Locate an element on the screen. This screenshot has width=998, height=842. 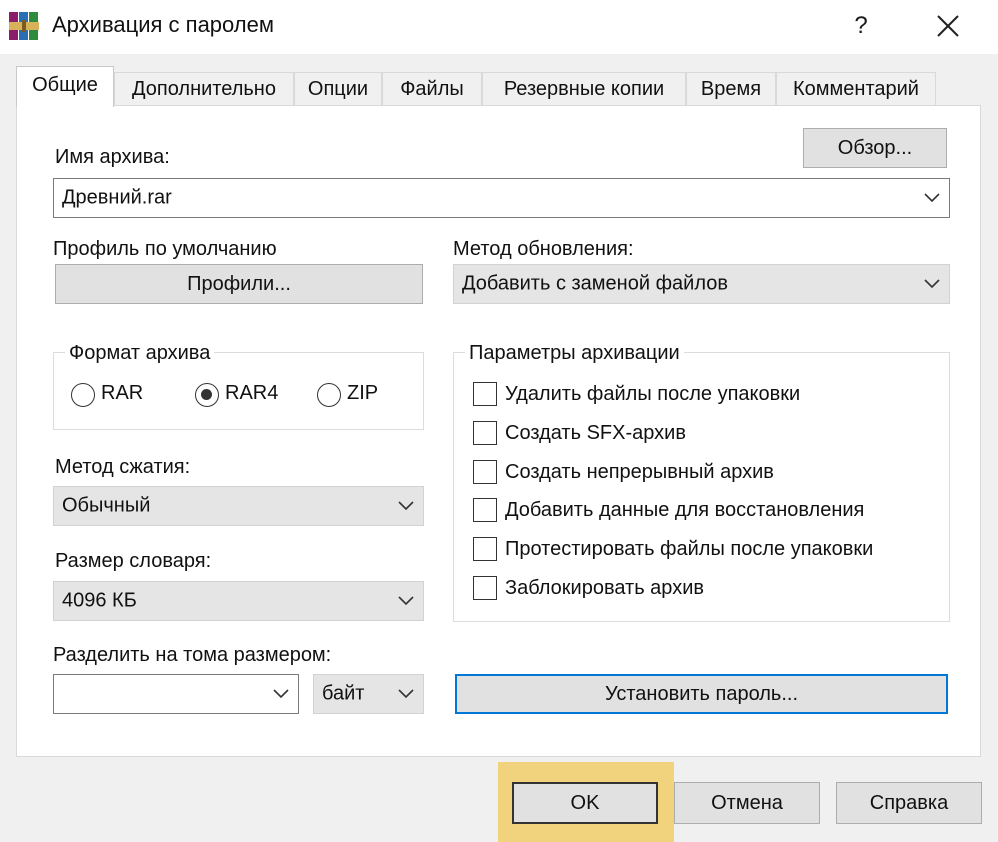
dictionary-label: Размер словаря: is located at coordinates (133, 561).